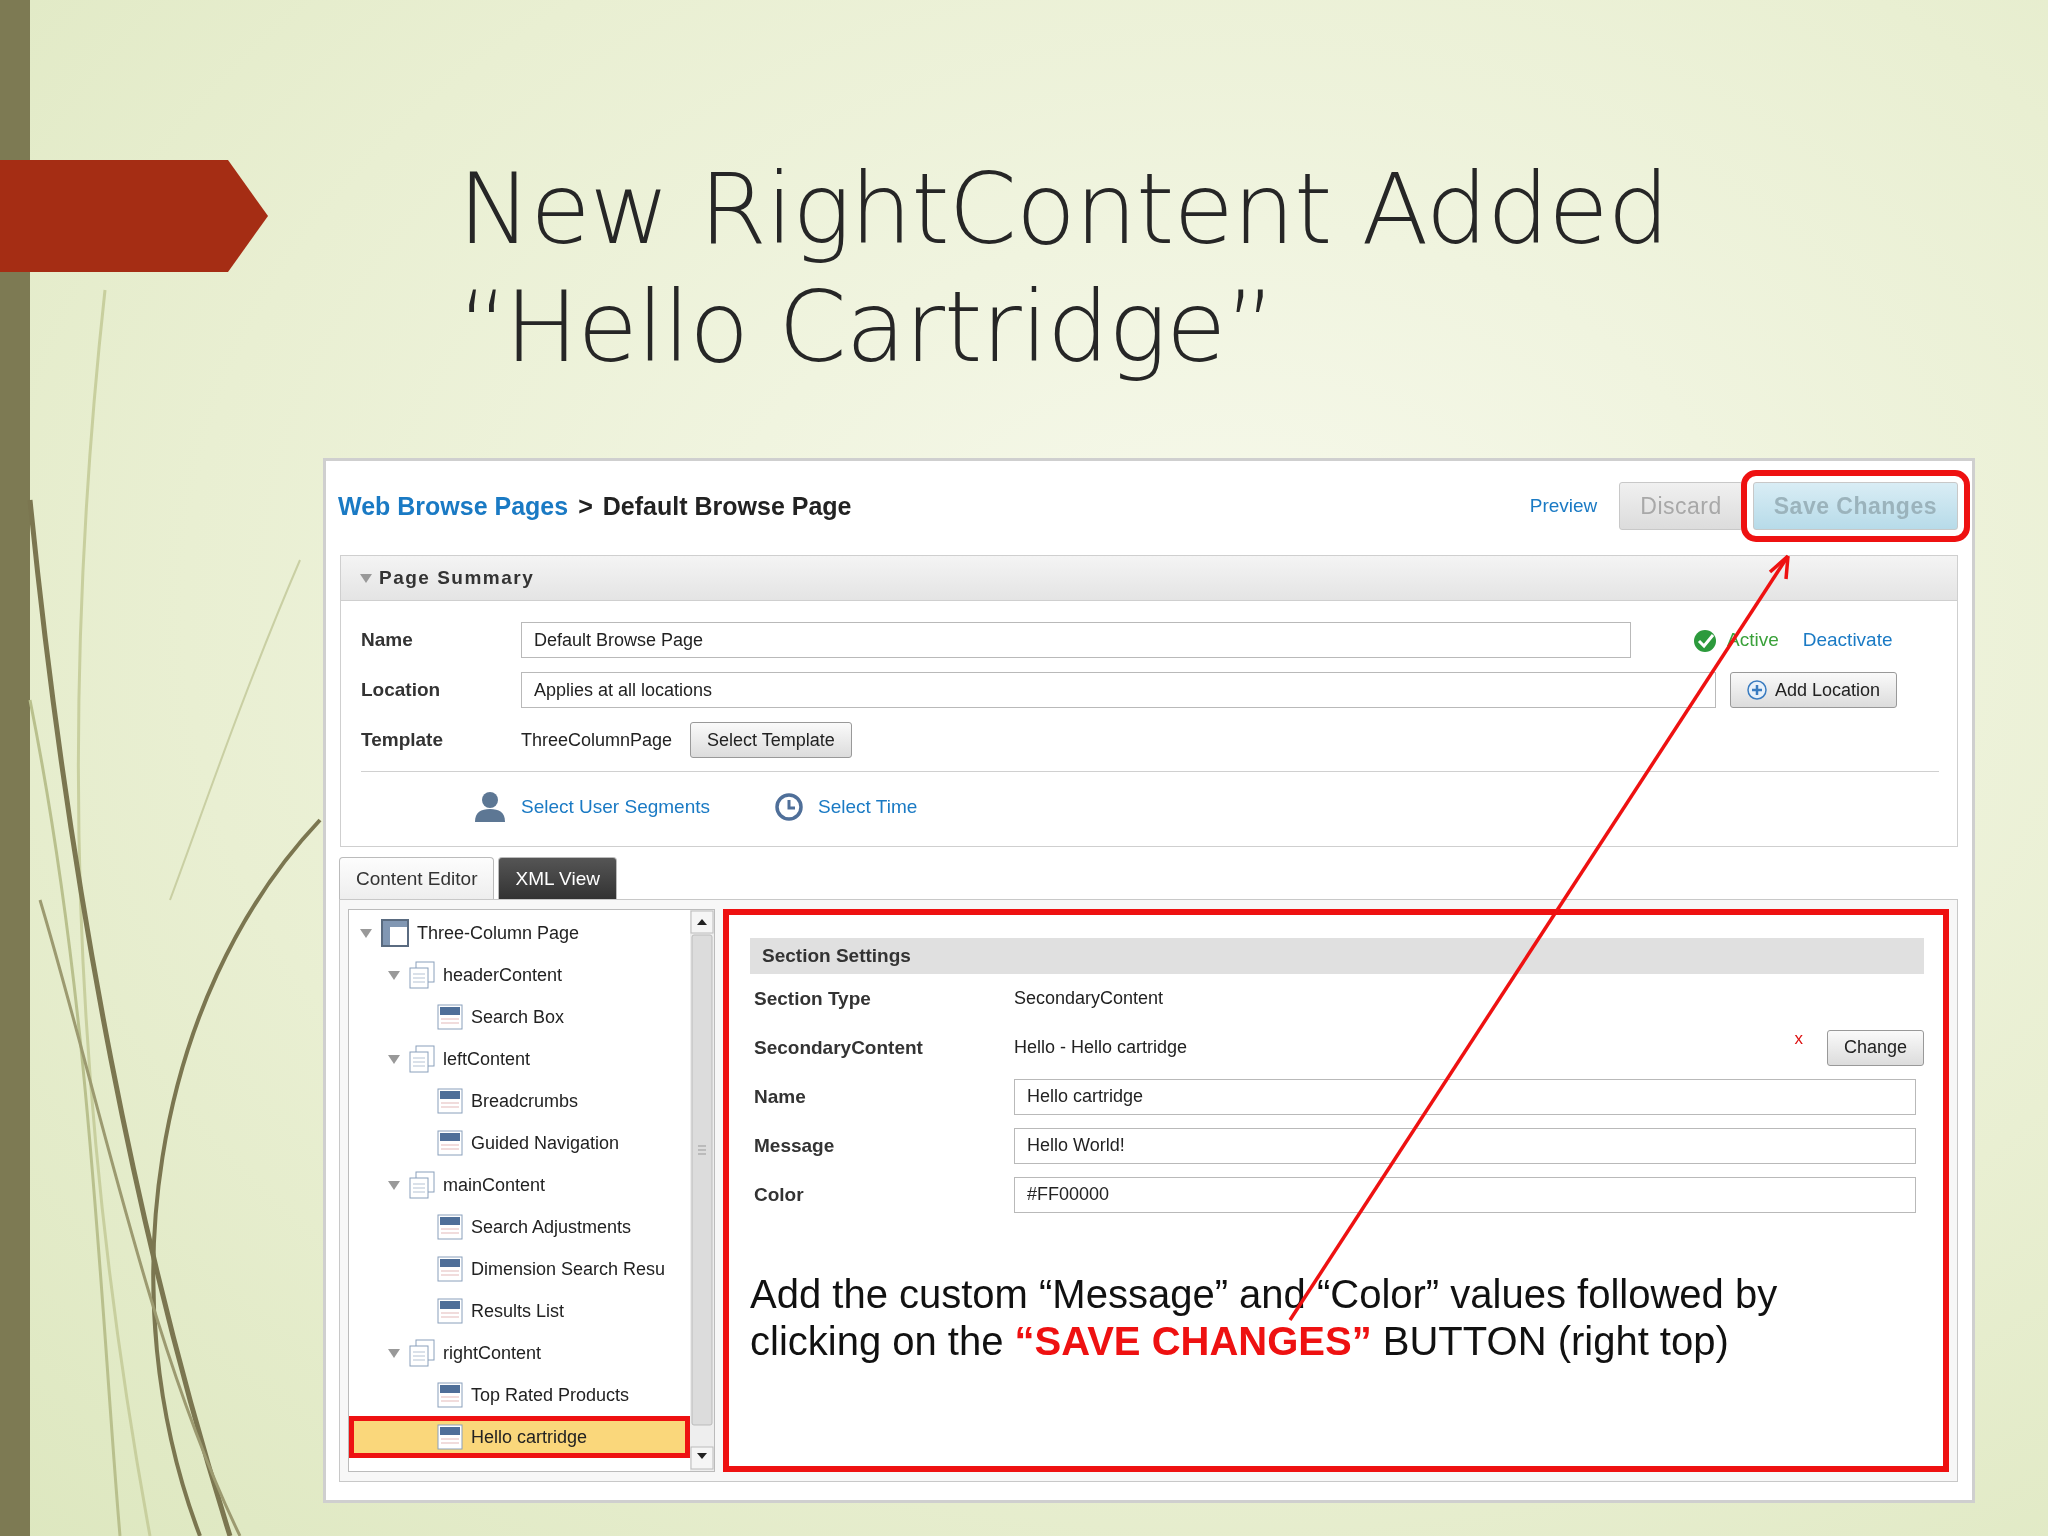 Image resolution: width=2048 pixels, height=1536 pixels. I want to click on field-label: Section Type, so click(813, 998).